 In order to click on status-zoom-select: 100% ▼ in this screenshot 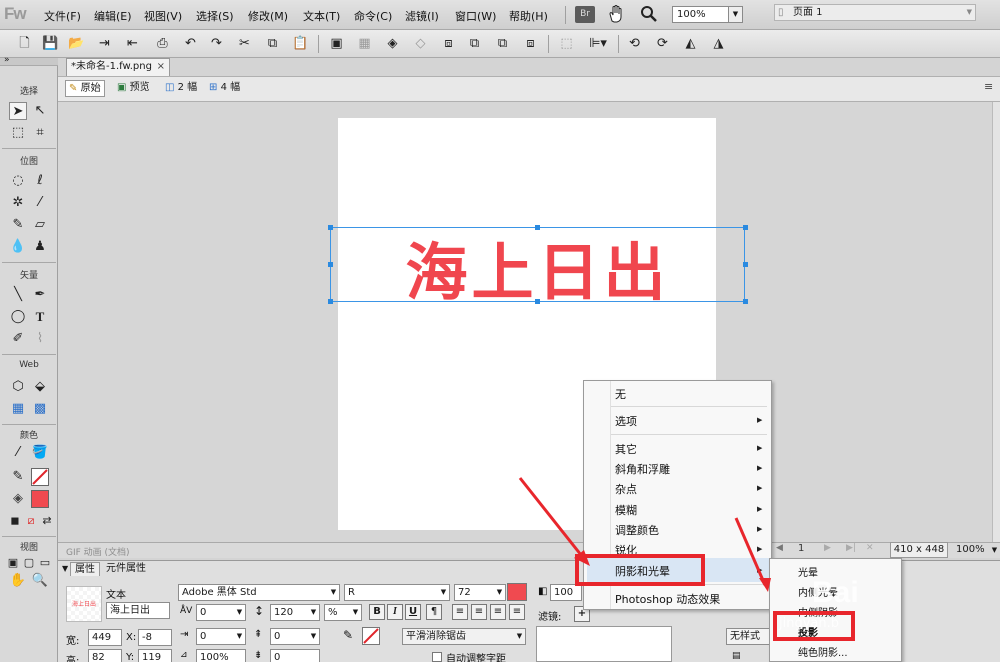, I will do `click(976, 550)`.